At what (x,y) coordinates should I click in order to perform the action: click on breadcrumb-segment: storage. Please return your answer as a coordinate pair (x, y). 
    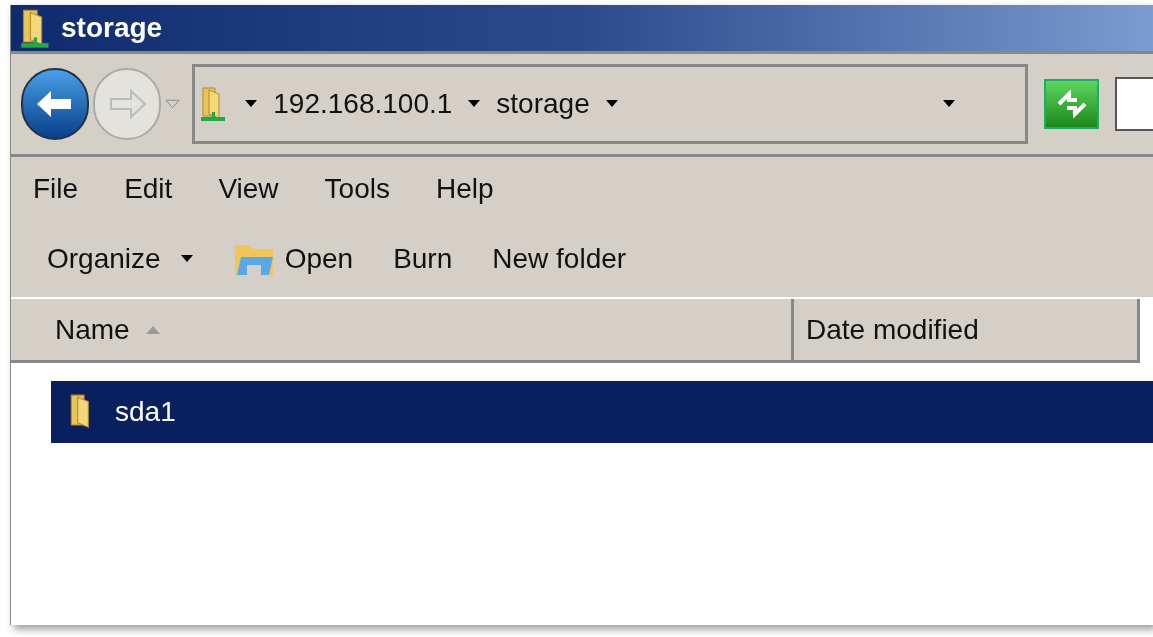
    Looking at the image, I should click on (543, 104).